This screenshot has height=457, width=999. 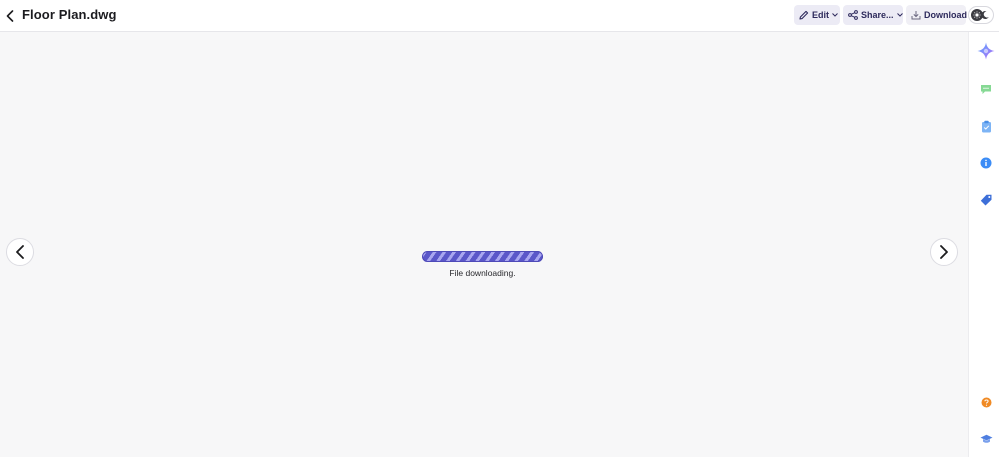 What do you see at coordinates (985, 15) in the screenshot?
I see `moon-icon` at bounding box center [985, 15].